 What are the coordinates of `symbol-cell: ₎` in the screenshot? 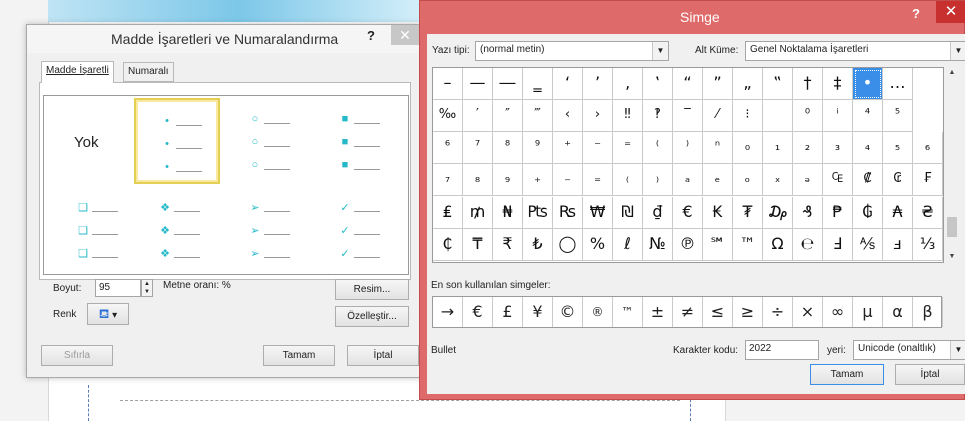 It's located at (658, 180).